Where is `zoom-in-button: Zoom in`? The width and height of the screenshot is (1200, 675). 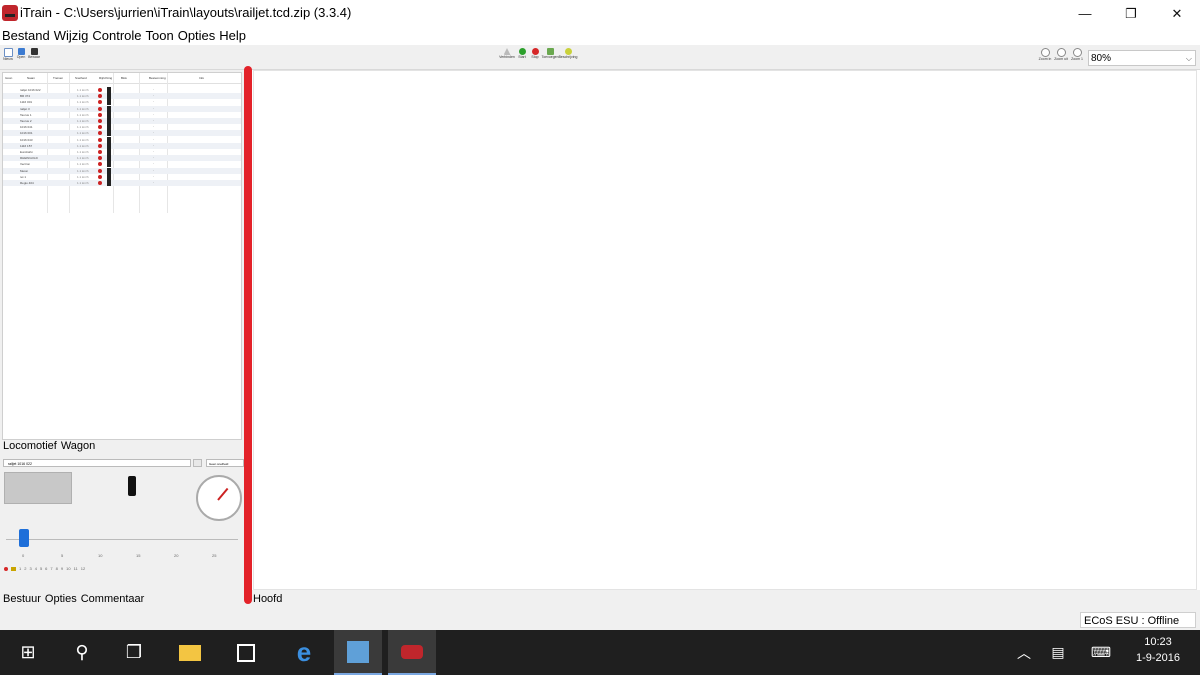 zoom-in-button: Zoom in is located at coordinates (1045, 53).